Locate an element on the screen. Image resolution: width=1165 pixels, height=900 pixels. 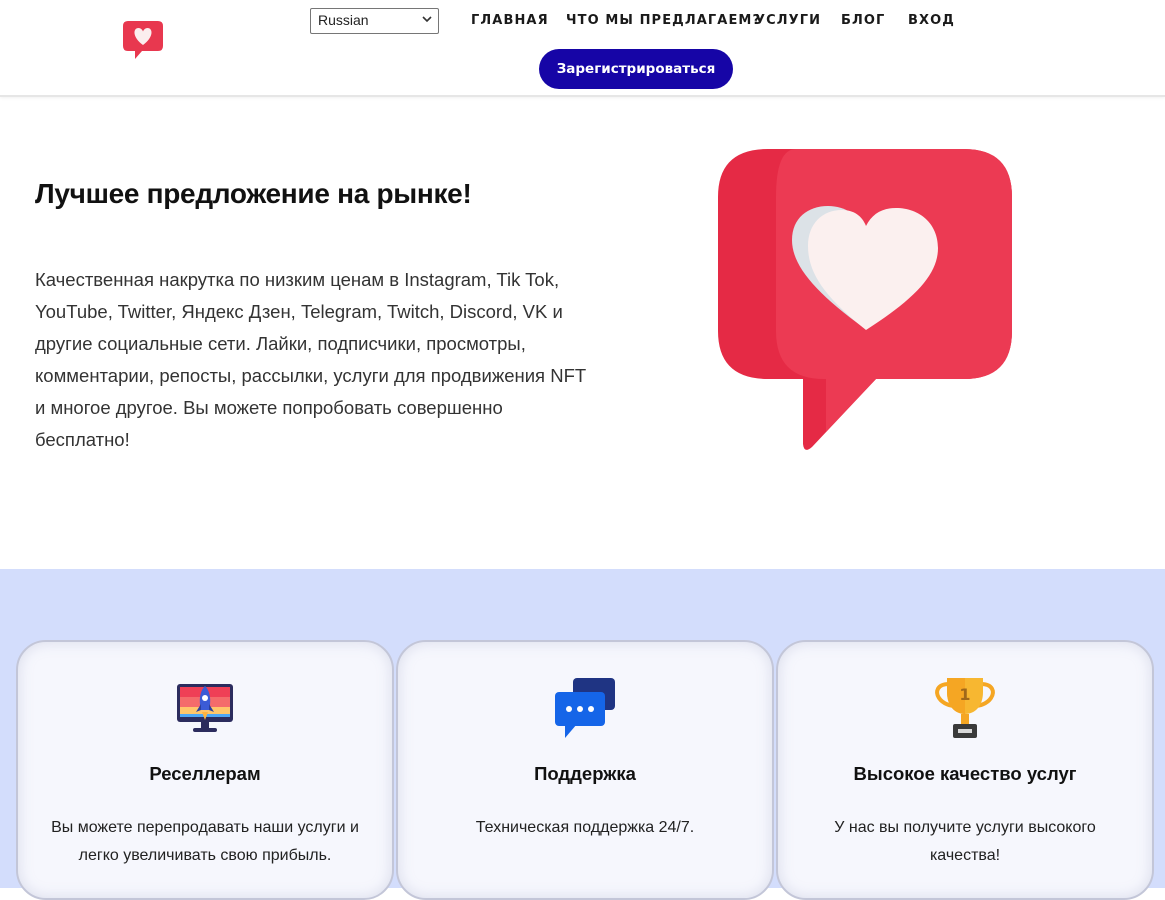
language-select-value: Russian is located at coordinates (343, 20).